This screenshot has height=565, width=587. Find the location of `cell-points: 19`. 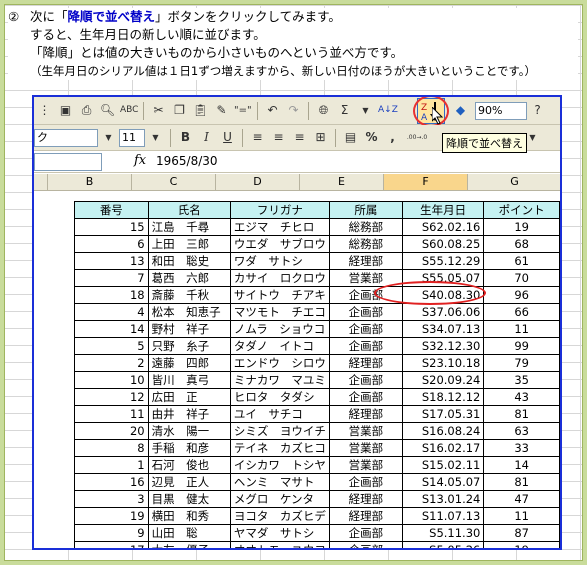

cell-points: 19 is located at coordinates (521, 544).